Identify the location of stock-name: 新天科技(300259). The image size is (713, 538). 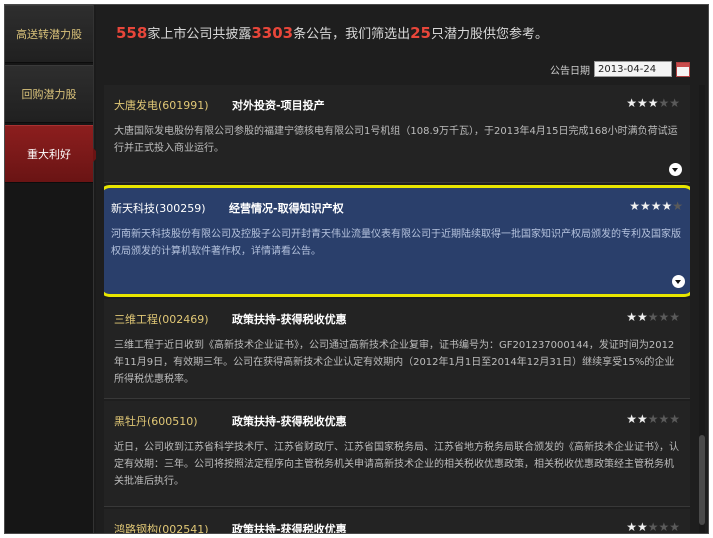
(158, 208).